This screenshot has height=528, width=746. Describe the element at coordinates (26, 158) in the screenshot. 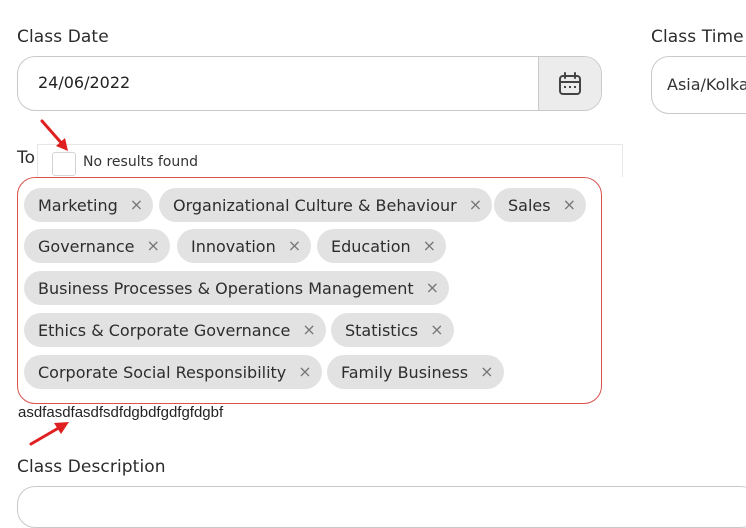

I see `topics-label: To` at that location.